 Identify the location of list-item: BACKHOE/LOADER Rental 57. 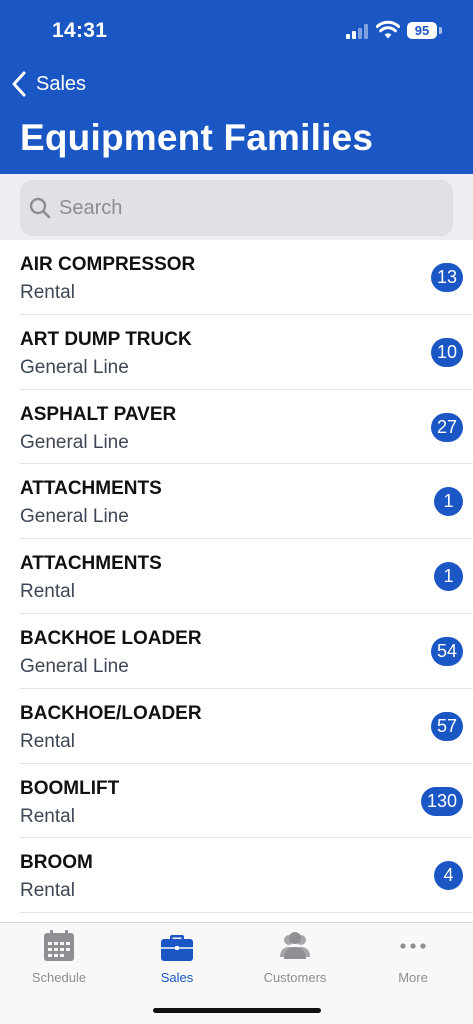
(246, 726).